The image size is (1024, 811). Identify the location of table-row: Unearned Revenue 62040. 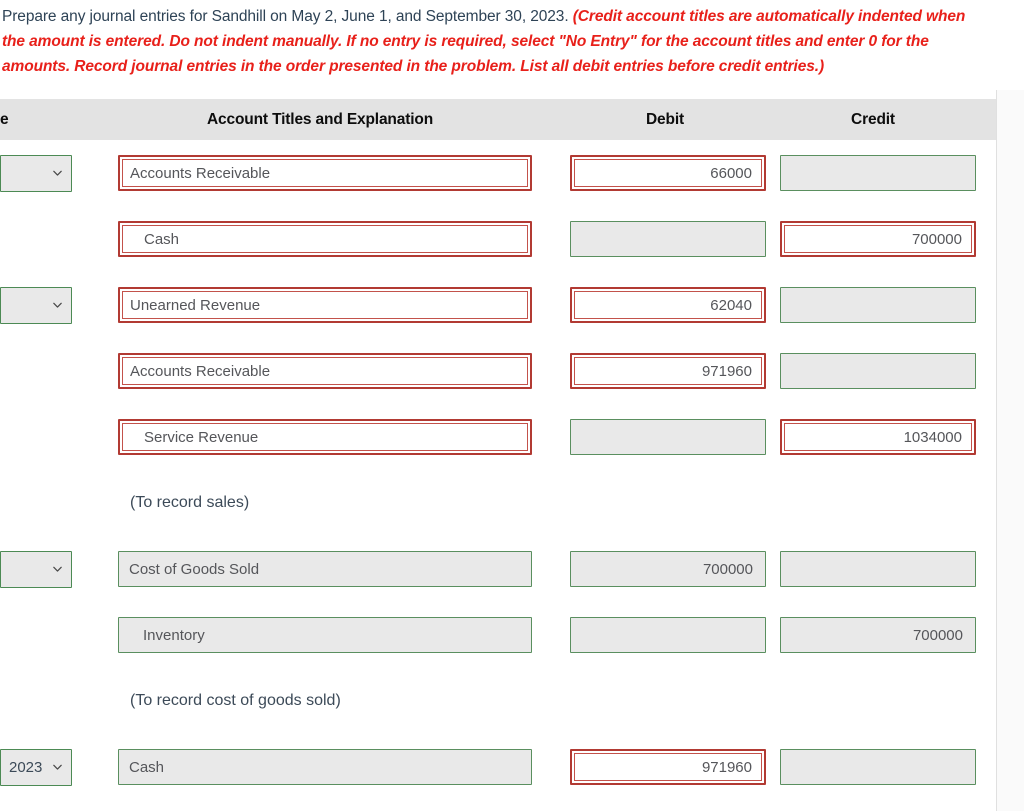
(498, 305).